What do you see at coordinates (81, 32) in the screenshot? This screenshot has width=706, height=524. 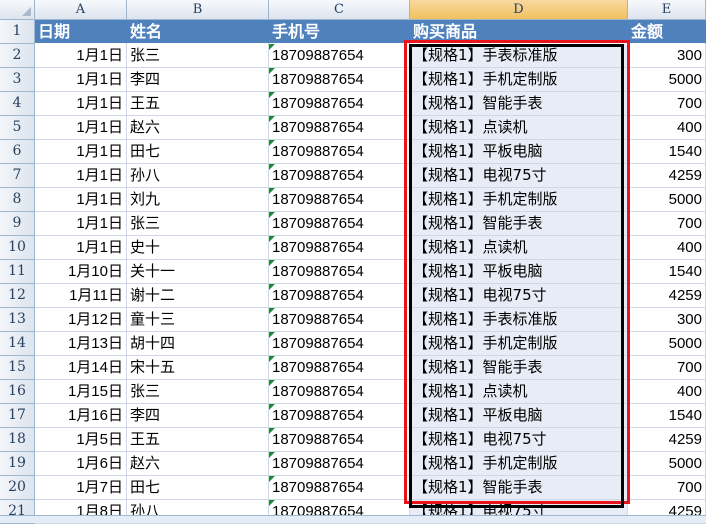 I see `header-cell-date: 日期` at bounding box center [81, 32].